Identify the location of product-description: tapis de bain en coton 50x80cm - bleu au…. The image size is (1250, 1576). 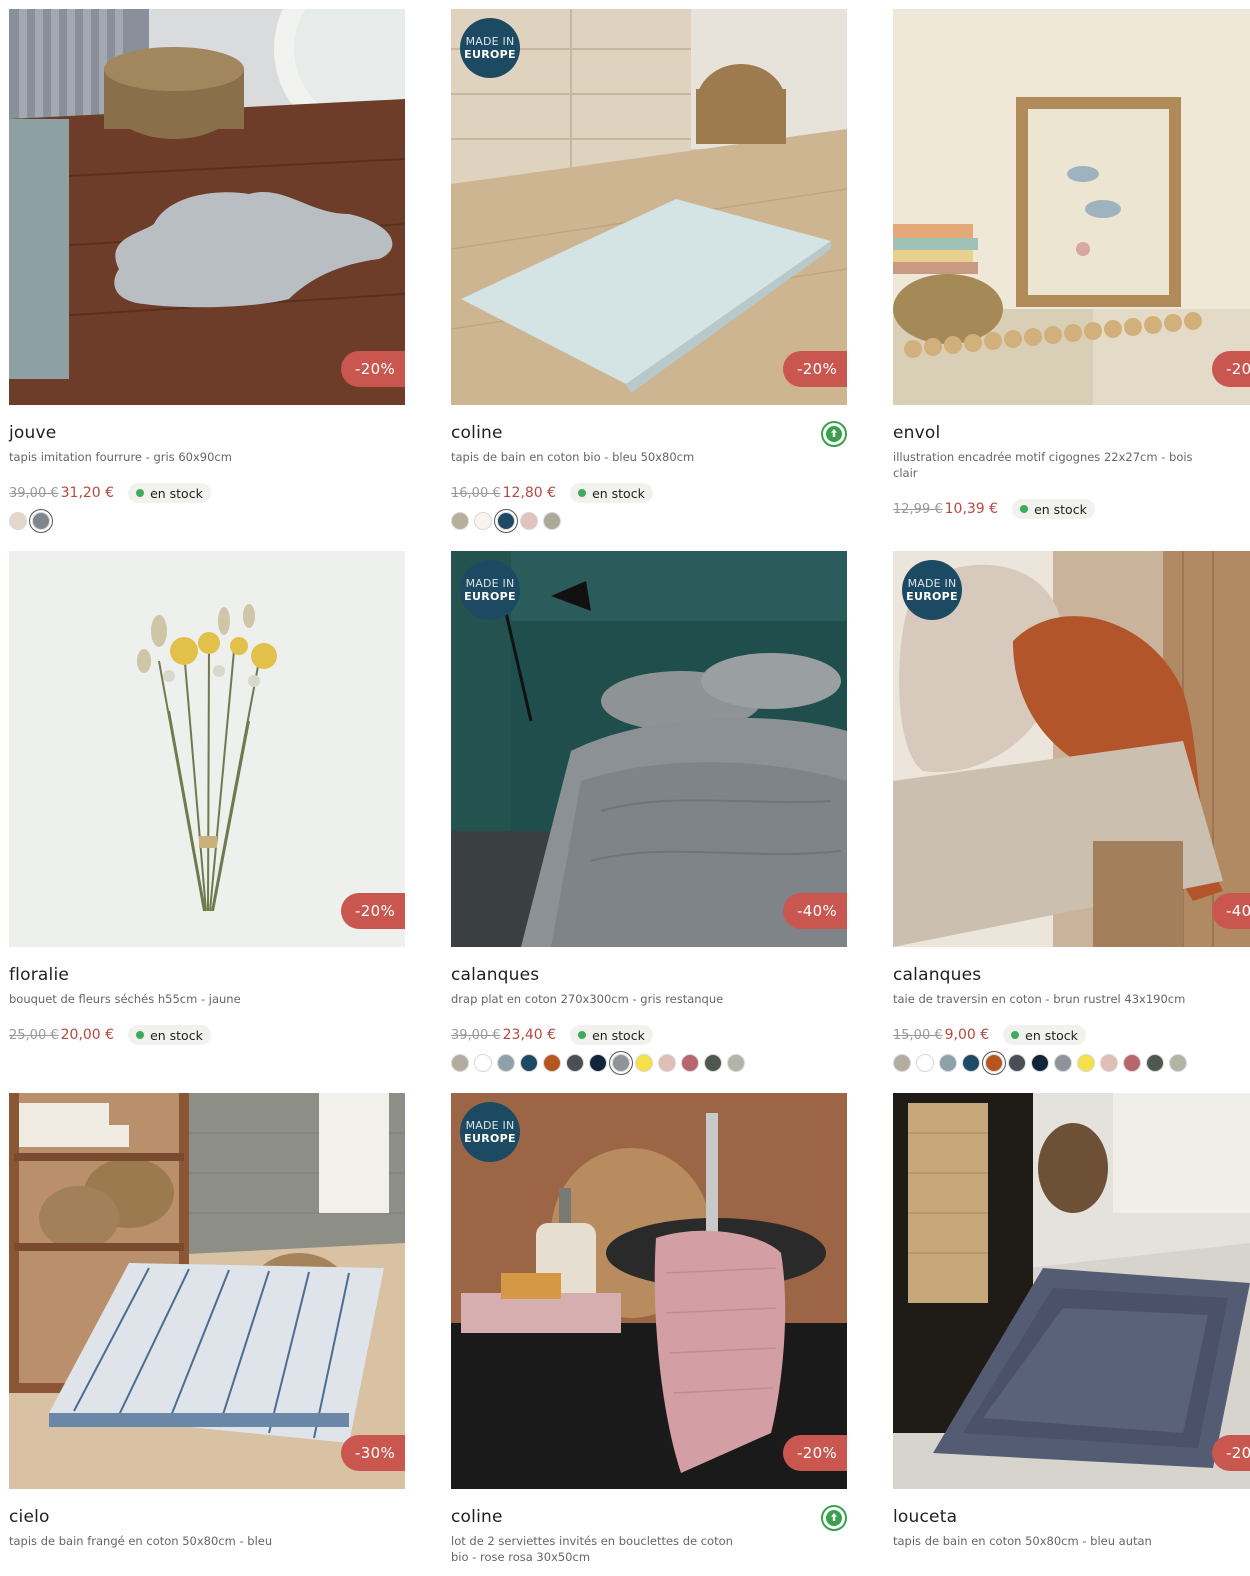
(1043, 1541).